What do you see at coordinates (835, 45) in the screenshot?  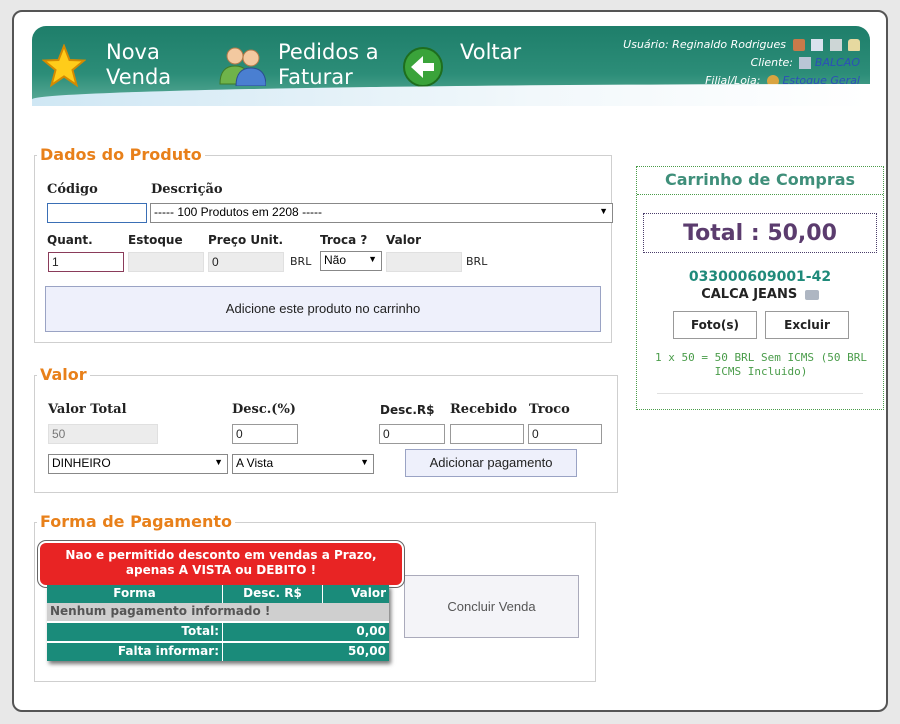 I see `print-icon` at bounding box center [835, 45].